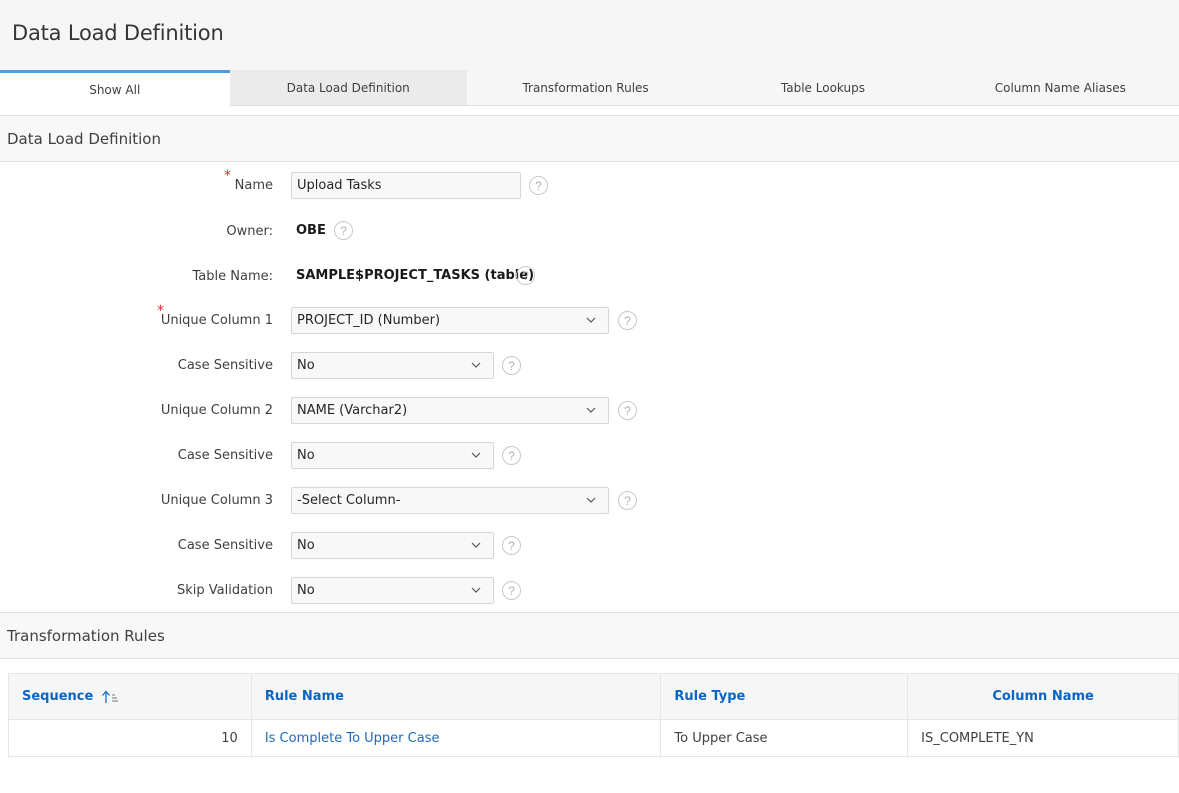 The width and height of the screenshot is (1179, 793). I want to click on case-sensitive-3-value: No, so click(306, 545).